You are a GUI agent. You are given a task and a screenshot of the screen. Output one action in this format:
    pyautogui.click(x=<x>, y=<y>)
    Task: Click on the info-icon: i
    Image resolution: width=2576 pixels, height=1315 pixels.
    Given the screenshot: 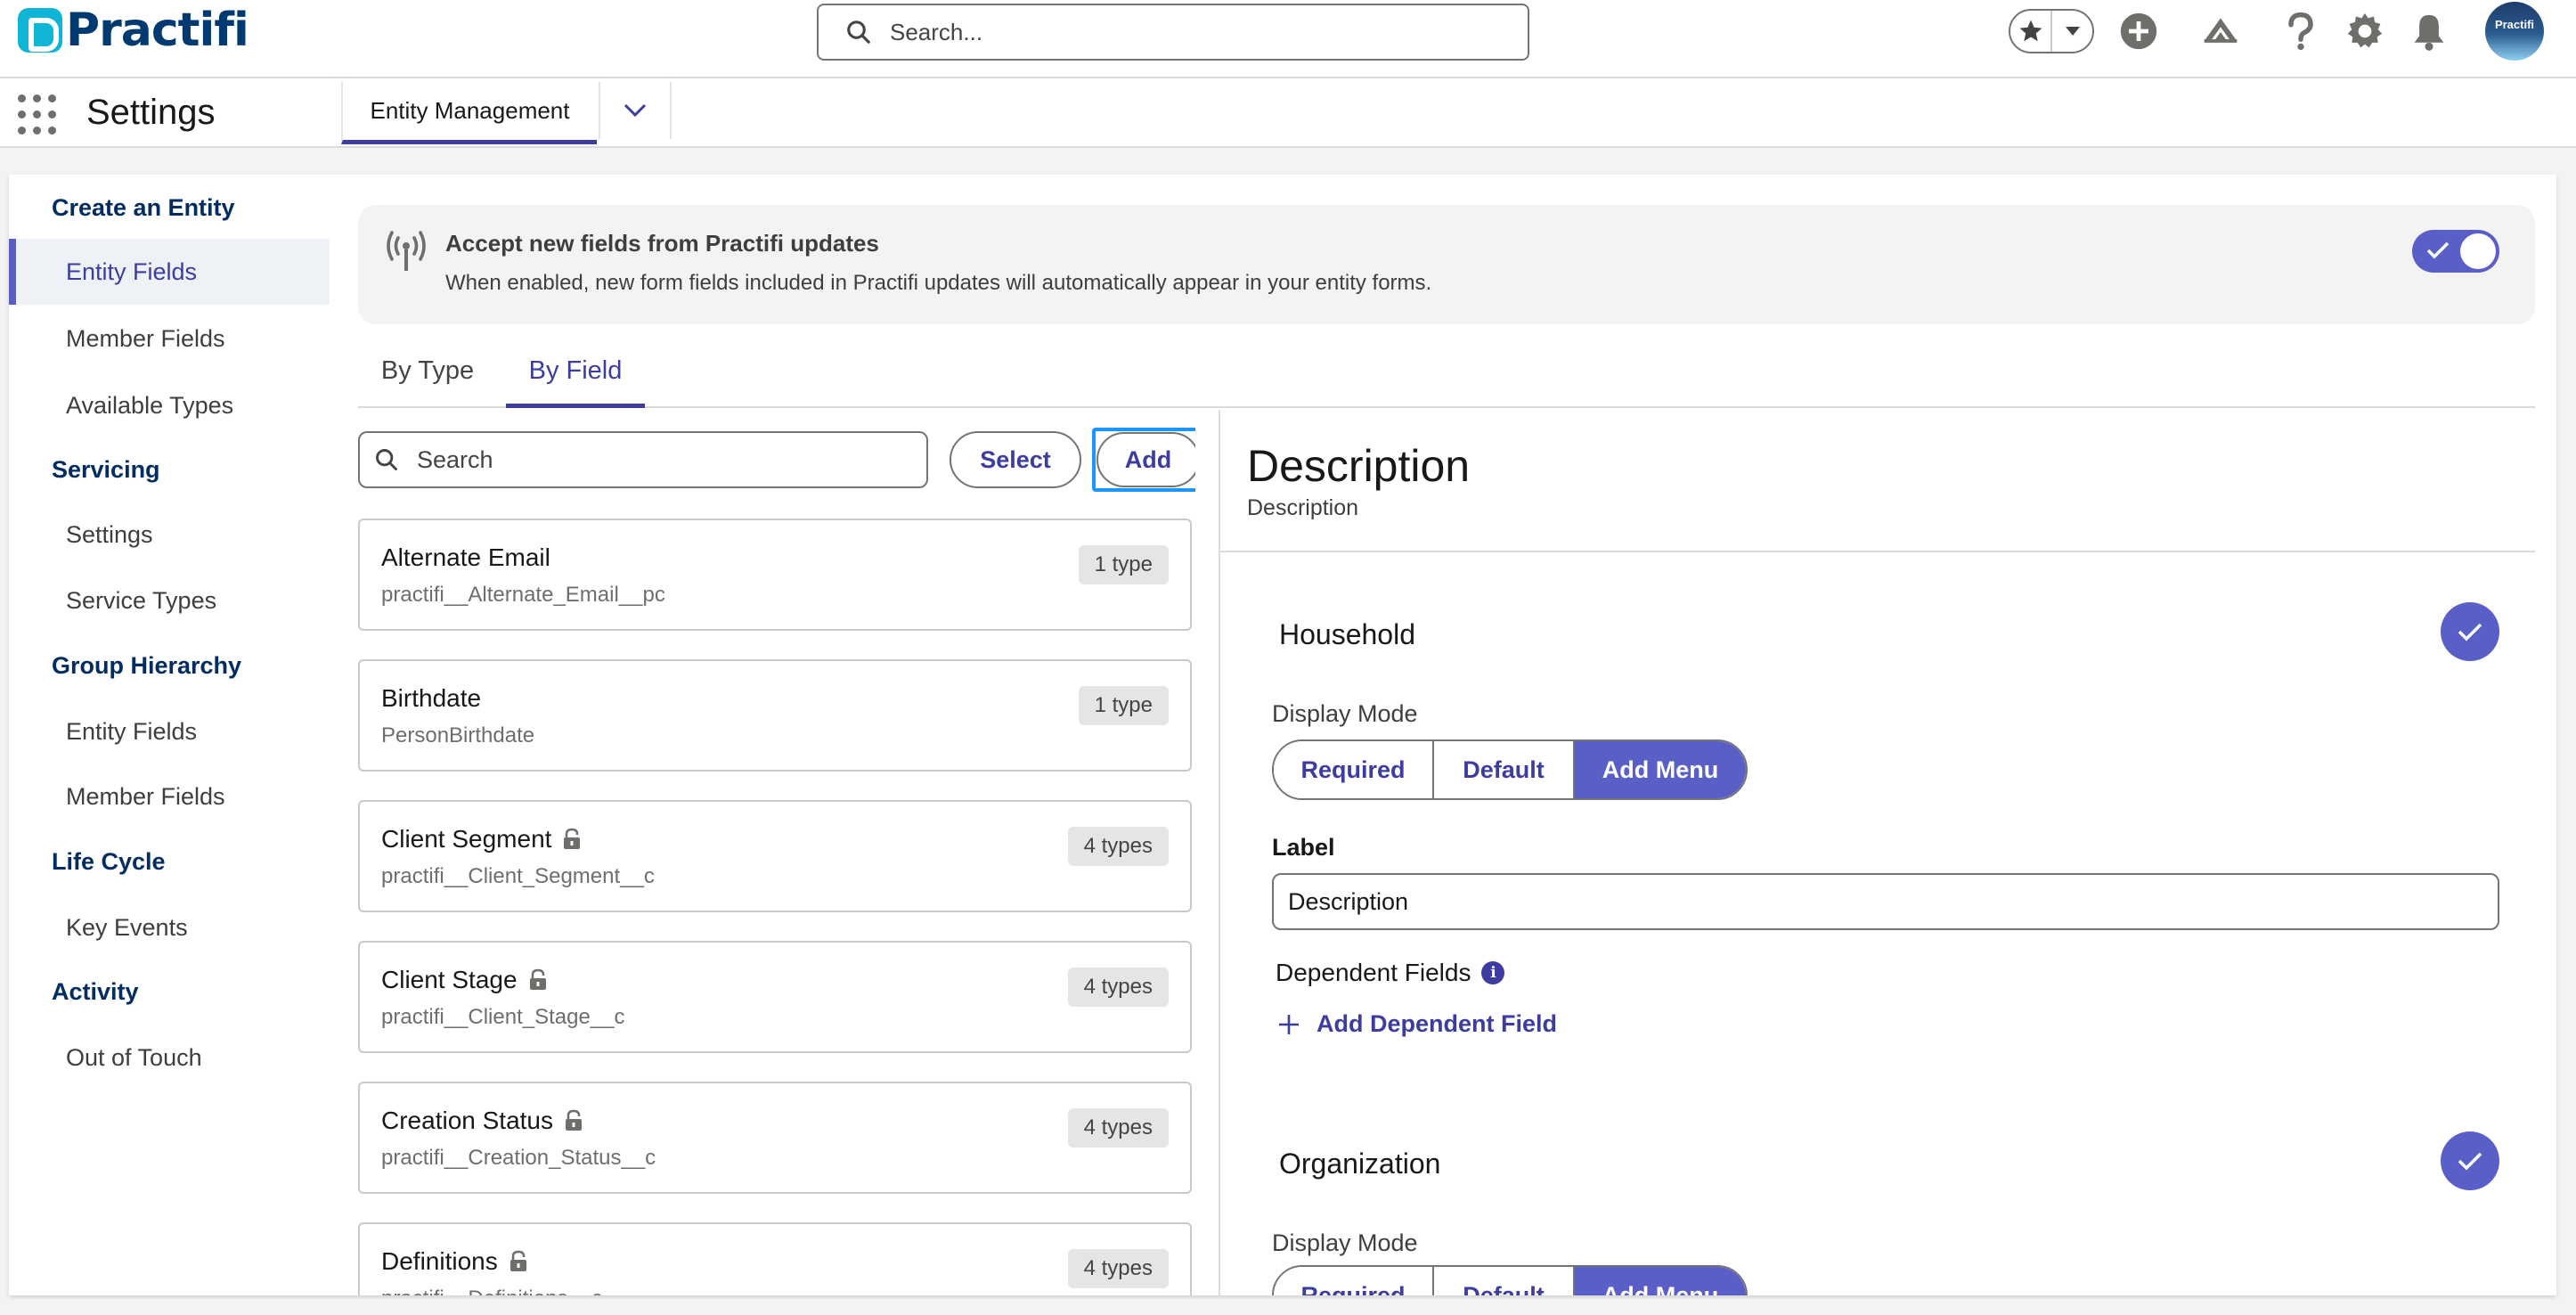 What is the action you would take?
    pyautogui.click(x=1493, y=973)
    